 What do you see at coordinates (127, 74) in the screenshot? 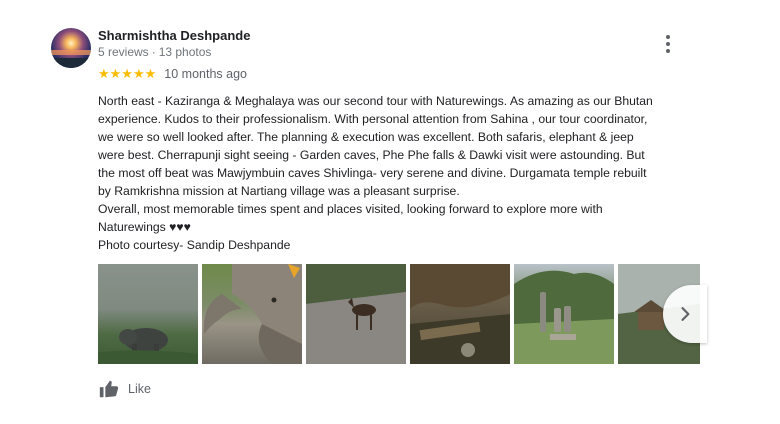
I see `rating-stars: ★★★★★` at bounding box center [127, 74].